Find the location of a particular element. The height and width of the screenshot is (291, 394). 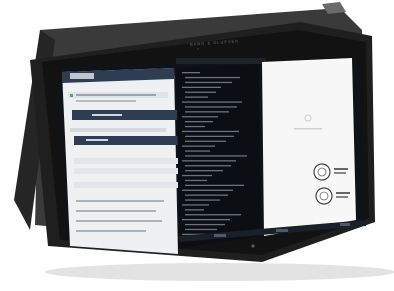

document-text is located at coordinates (308, 129).